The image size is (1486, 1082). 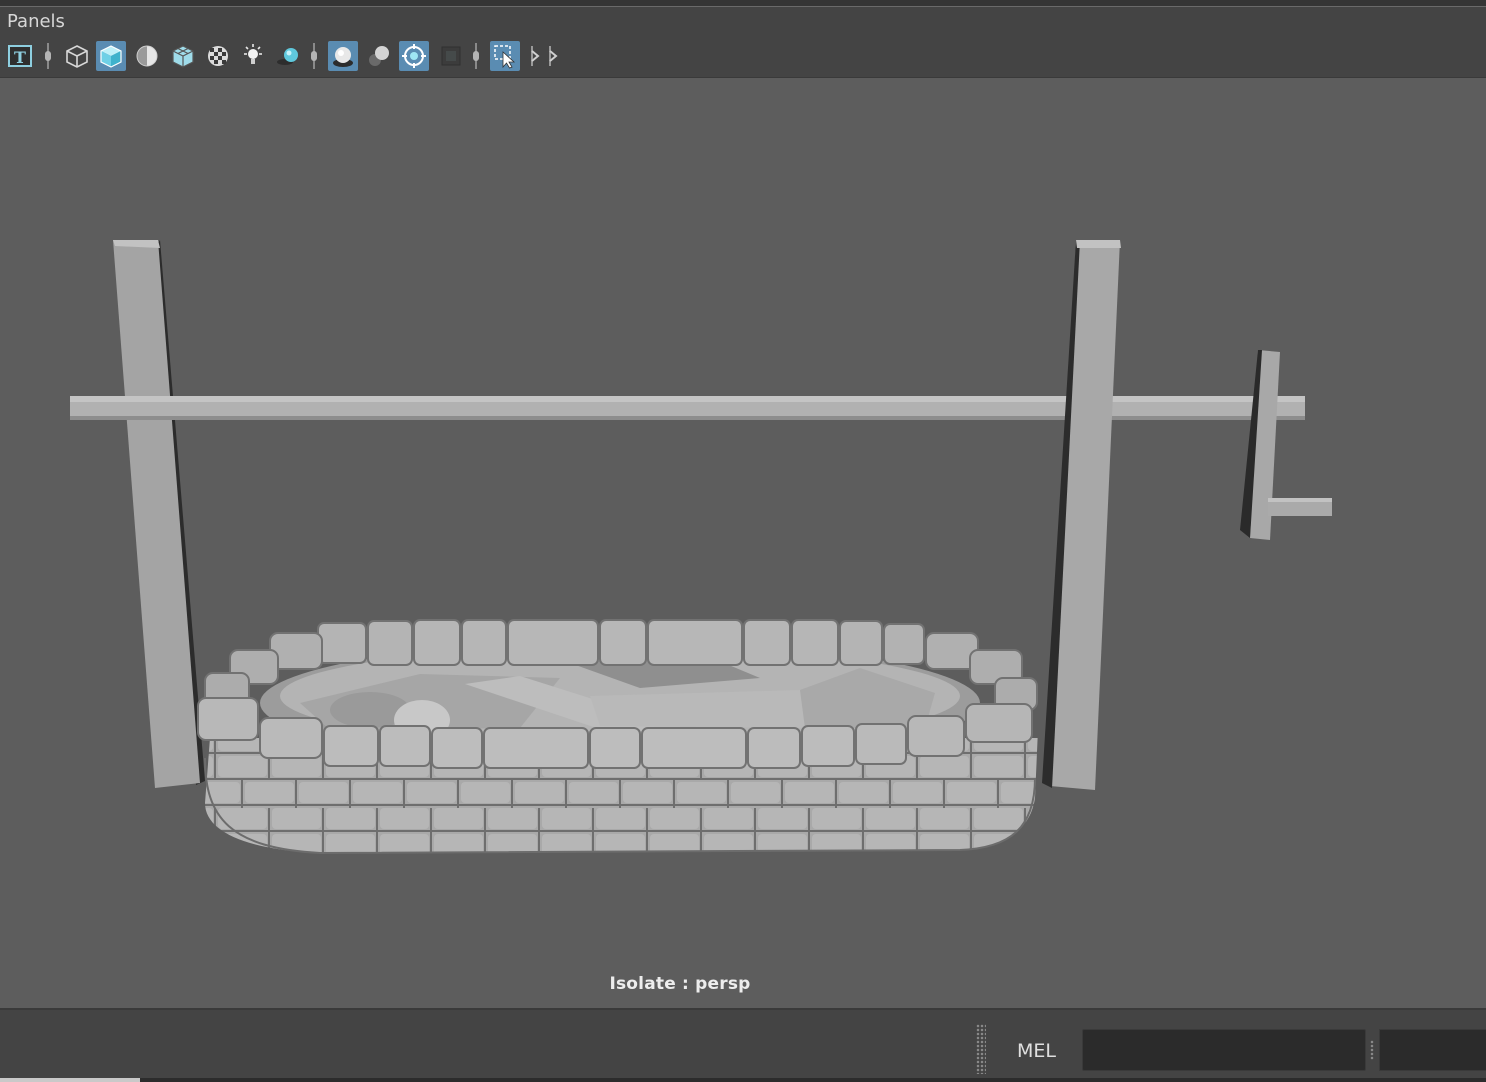 I want to click on ambient-occlusion-icon, so click(x=343, y=56).